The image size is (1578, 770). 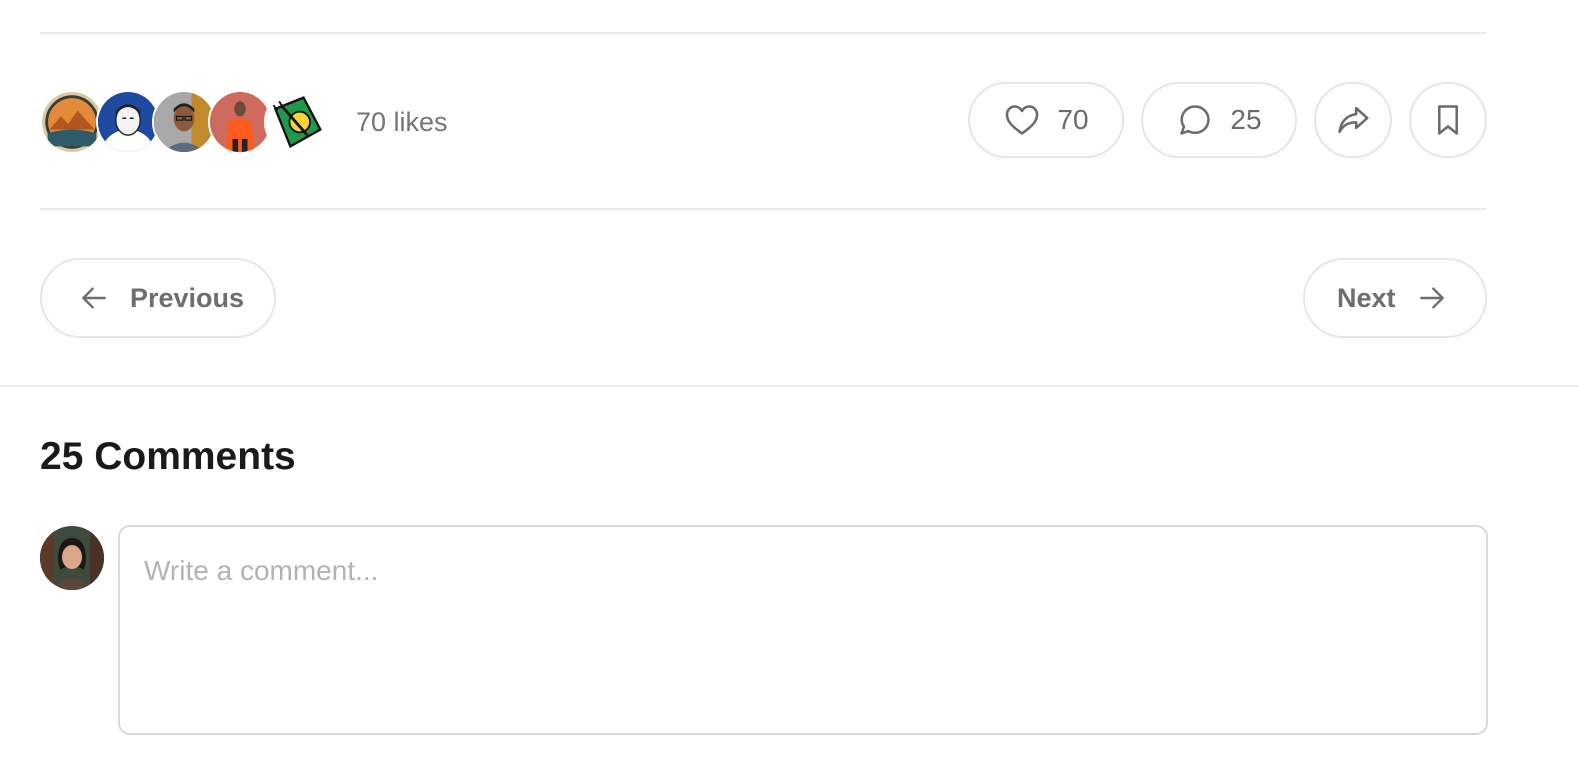 I want to click on previous-post-button: Previous, so click(x=158, y=298).